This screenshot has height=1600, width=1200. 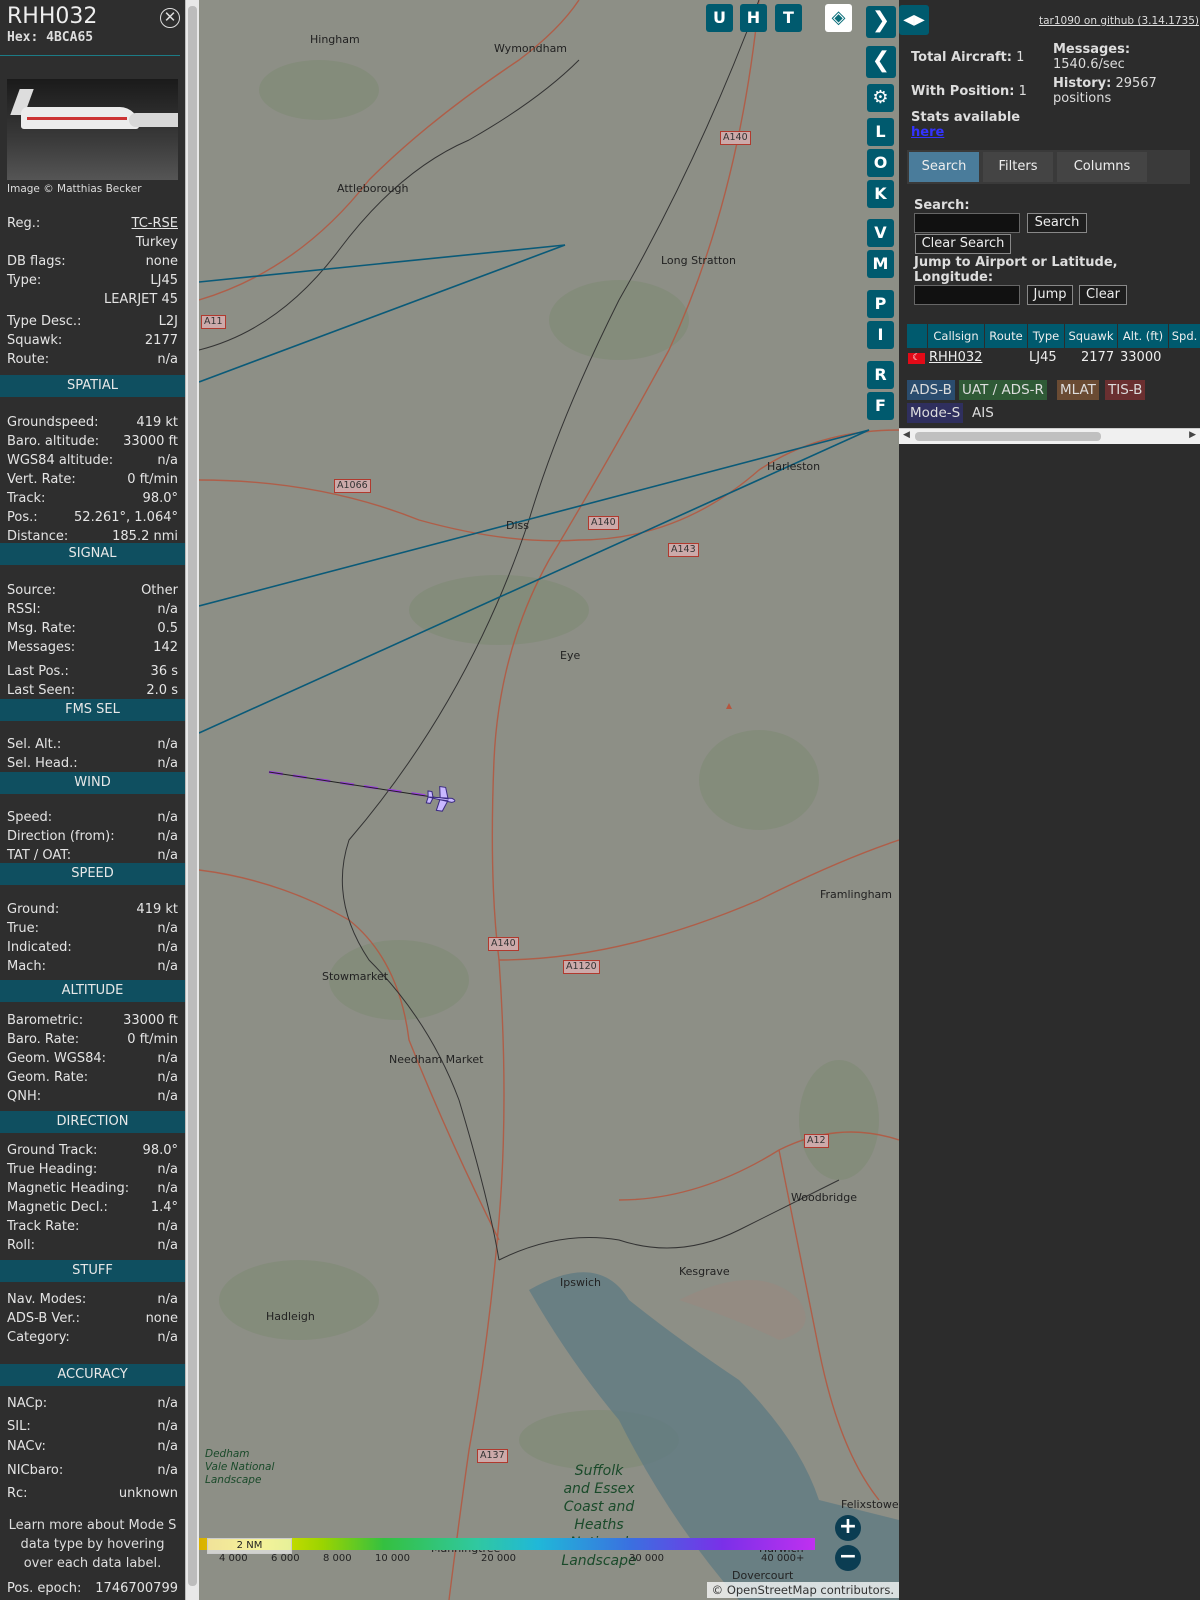 What do you see at coordinates (22, 518) in the screenshot?
I see `detail-label: Pos.:` at bounding box center [22, 518].